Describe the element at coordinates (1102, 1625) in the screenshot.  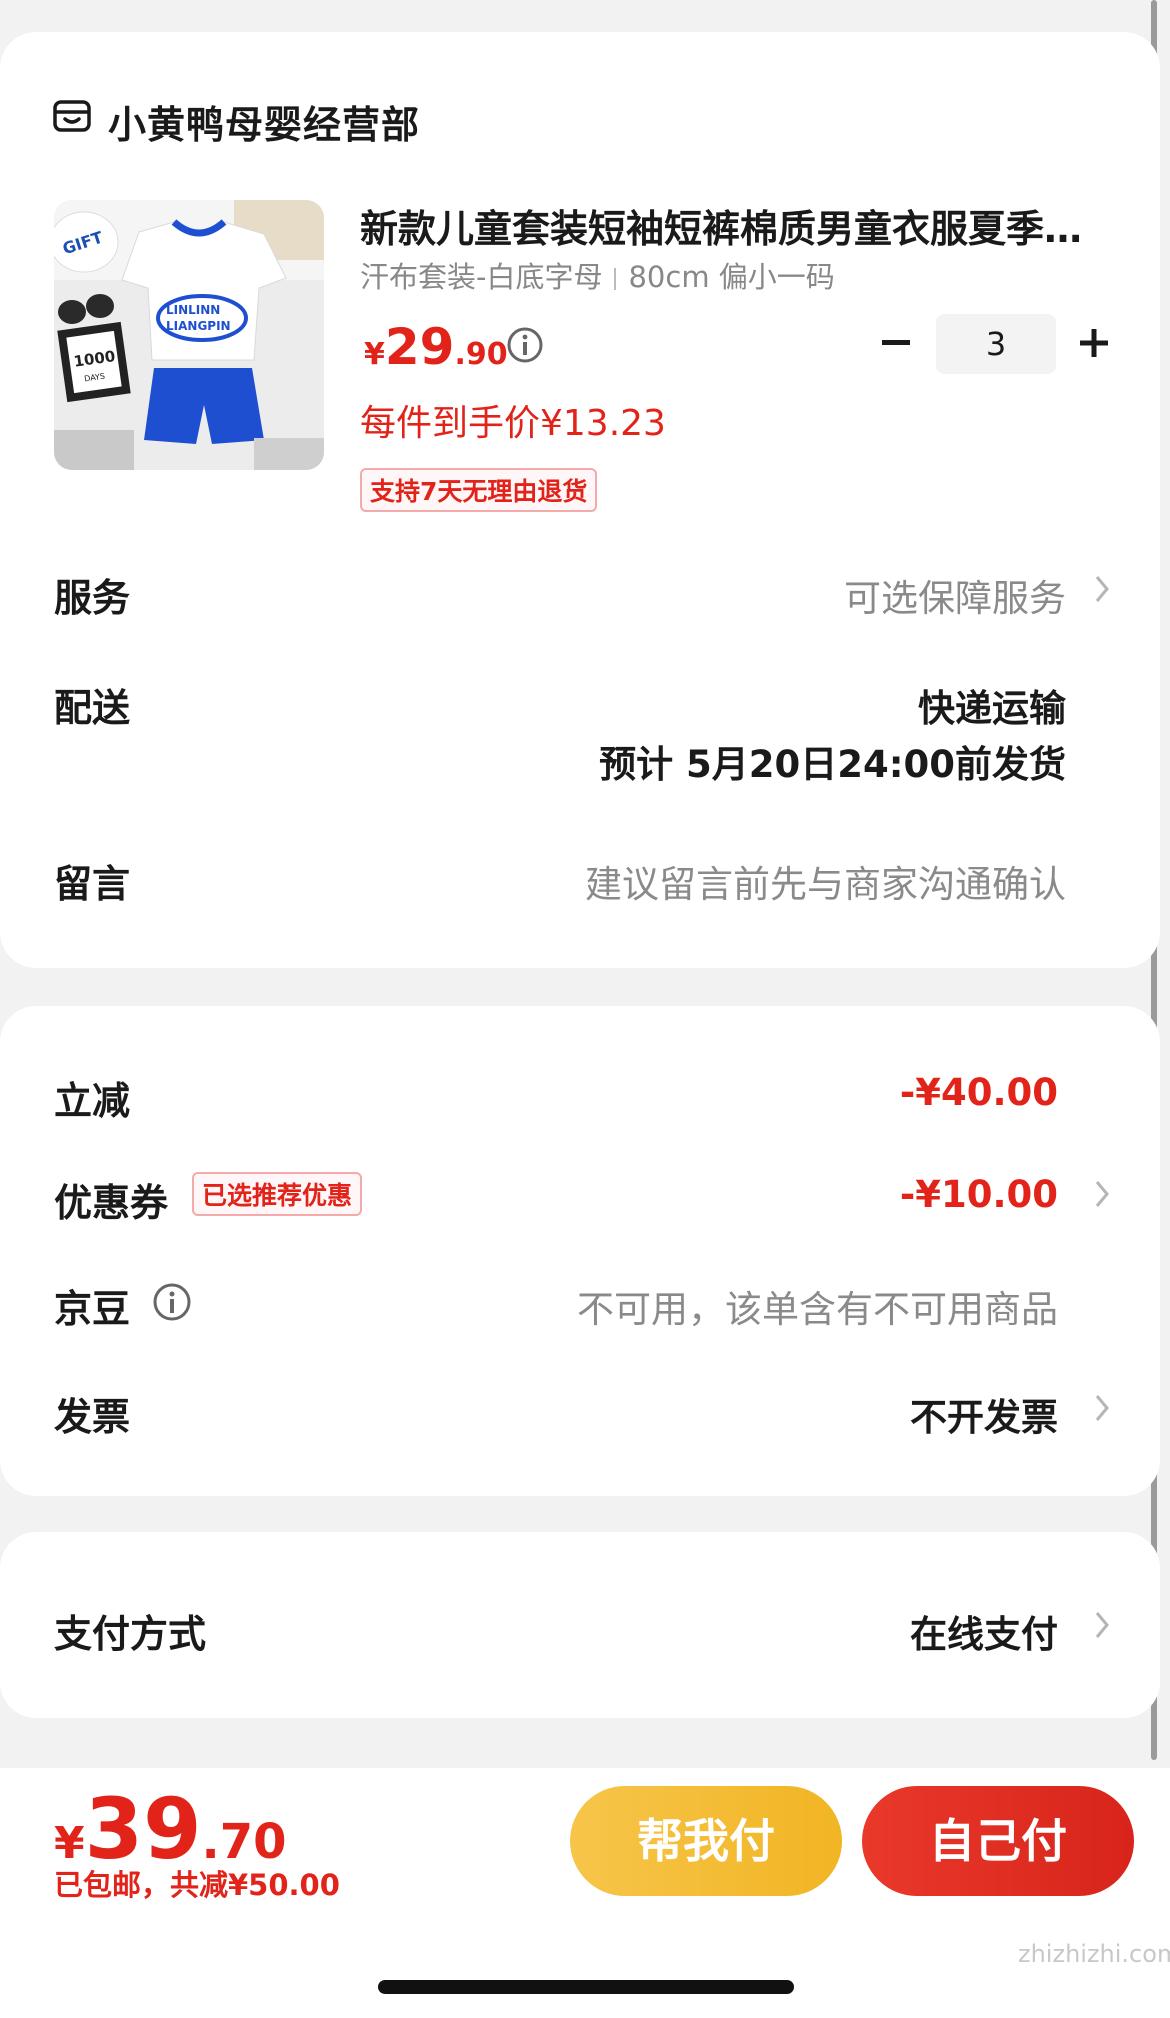
I see `payment-chevron-icon` at that location.